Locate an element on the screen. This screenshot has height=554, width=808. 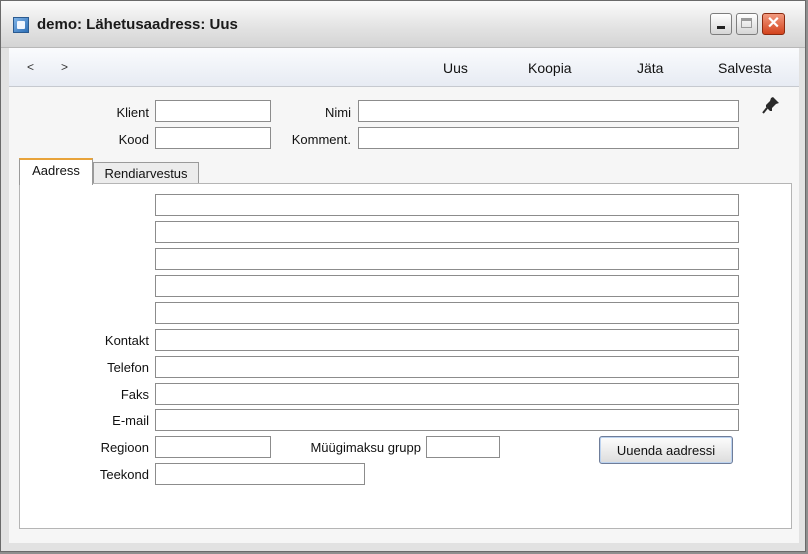
close-icon: ✕ is located at coordinates (773, 23).